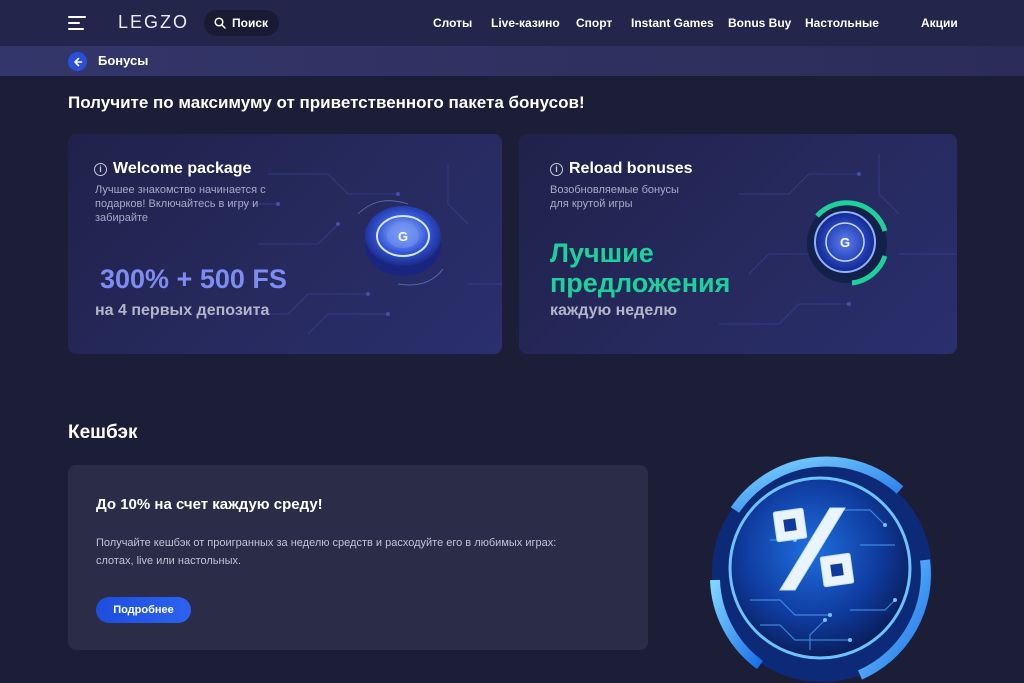 The width and height of the screenshot is (1024, 683). I want to click on nav-table-games: Настольные, so click(842, 23).